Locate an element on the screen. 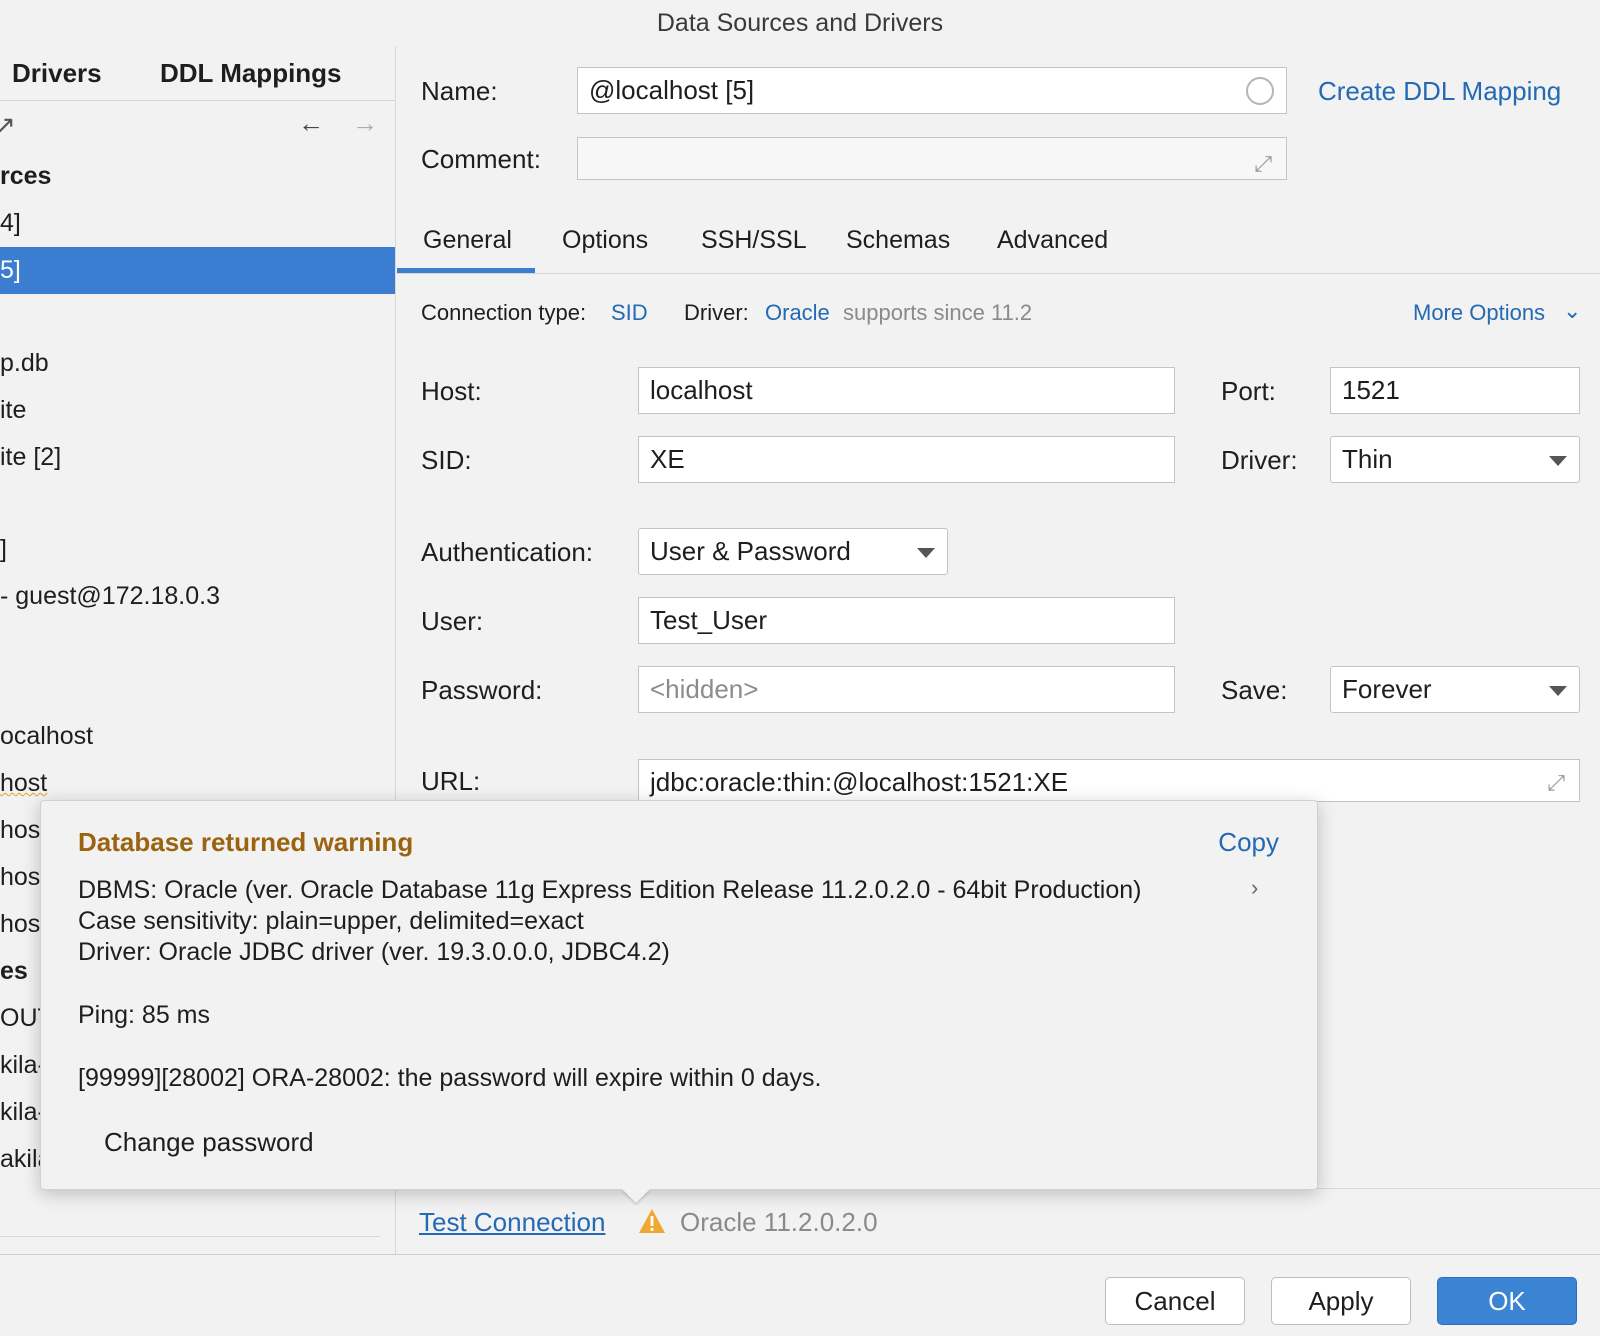  settings-tabs: General Options SSH/SSL Schemas Advanced is located at coordinates (998, 242).